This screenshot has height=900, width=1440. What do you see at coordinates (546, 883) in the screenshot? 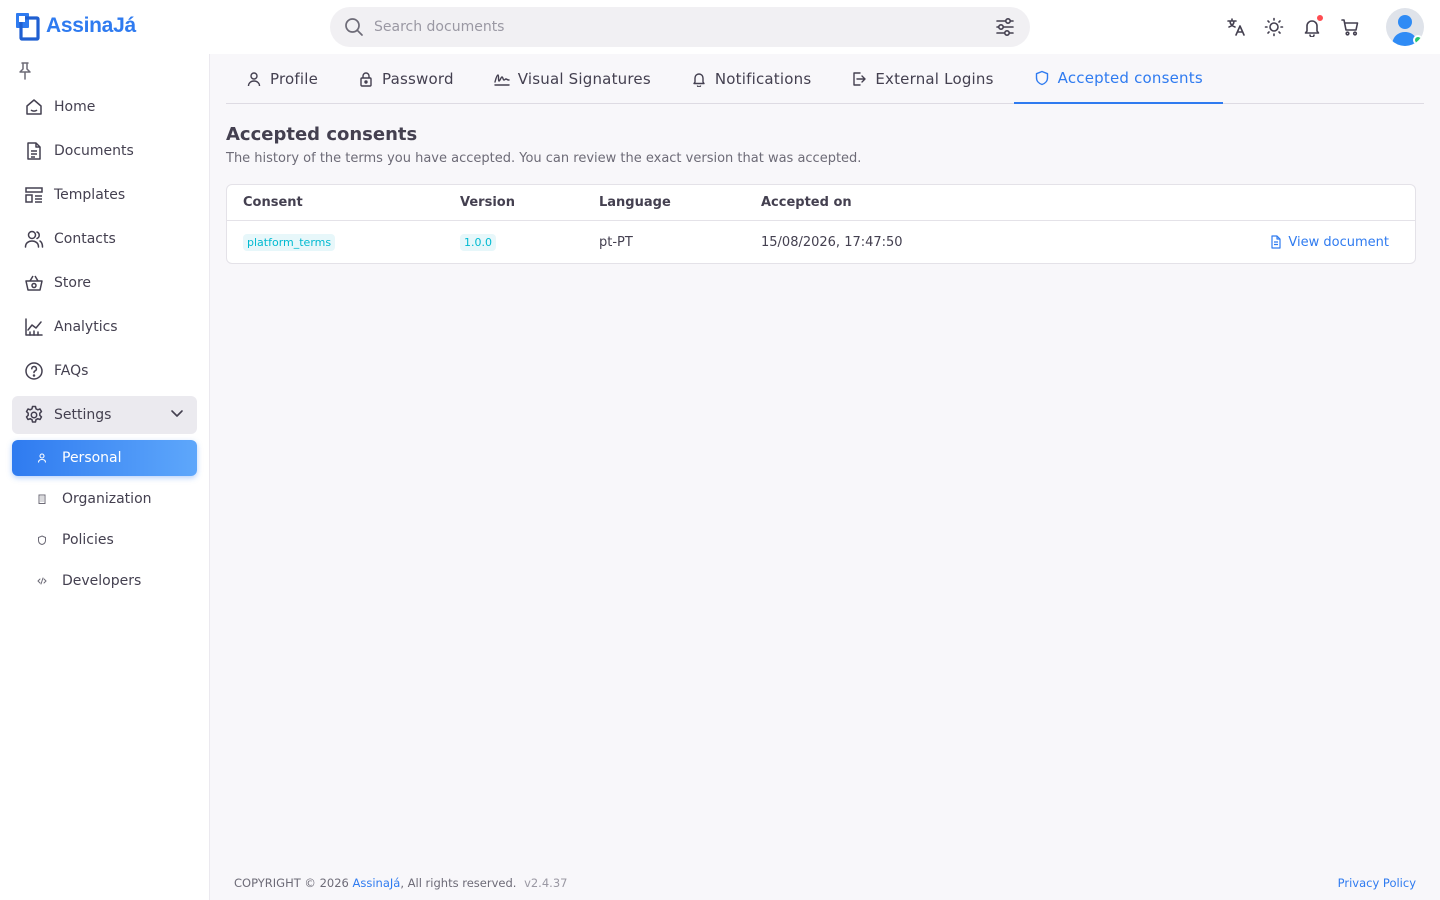
I see `app-version: v2.4.37` at bounding box center [546, 883].